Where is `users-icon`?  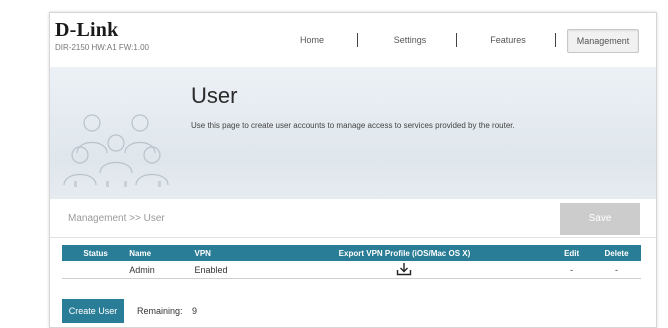 users-icon is located at coordinates (116, 150).